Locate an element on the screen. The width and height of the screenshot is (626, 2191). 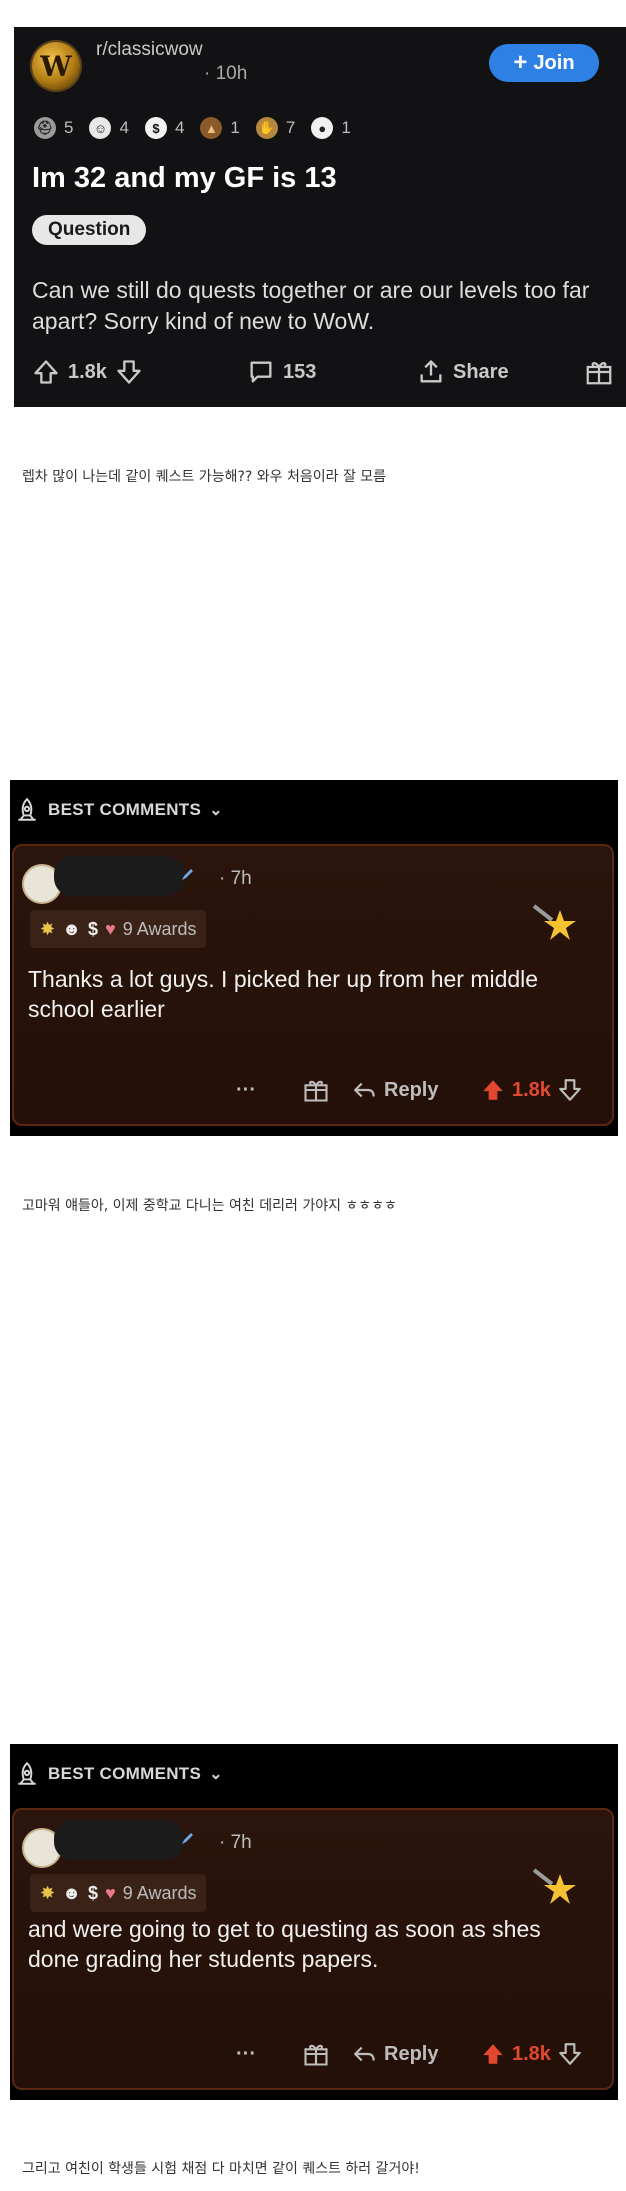
comment-count: 153 is located at coordinates (300, 371).